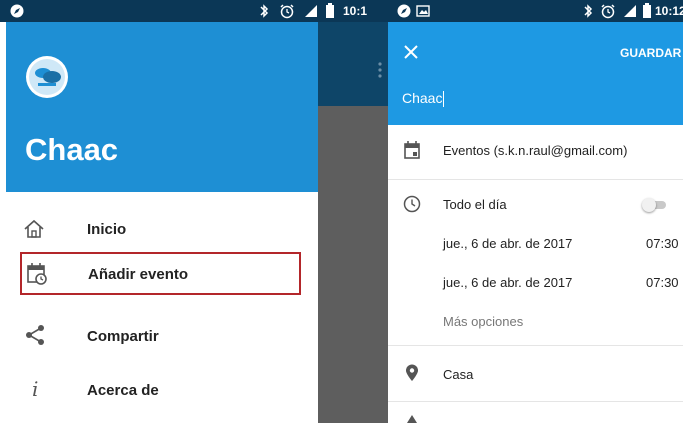 The height and width of the screenshot is (423, 683). Describe the element at coordinates (412, 204) in the screenshot. I see `clock-icon` at that location.